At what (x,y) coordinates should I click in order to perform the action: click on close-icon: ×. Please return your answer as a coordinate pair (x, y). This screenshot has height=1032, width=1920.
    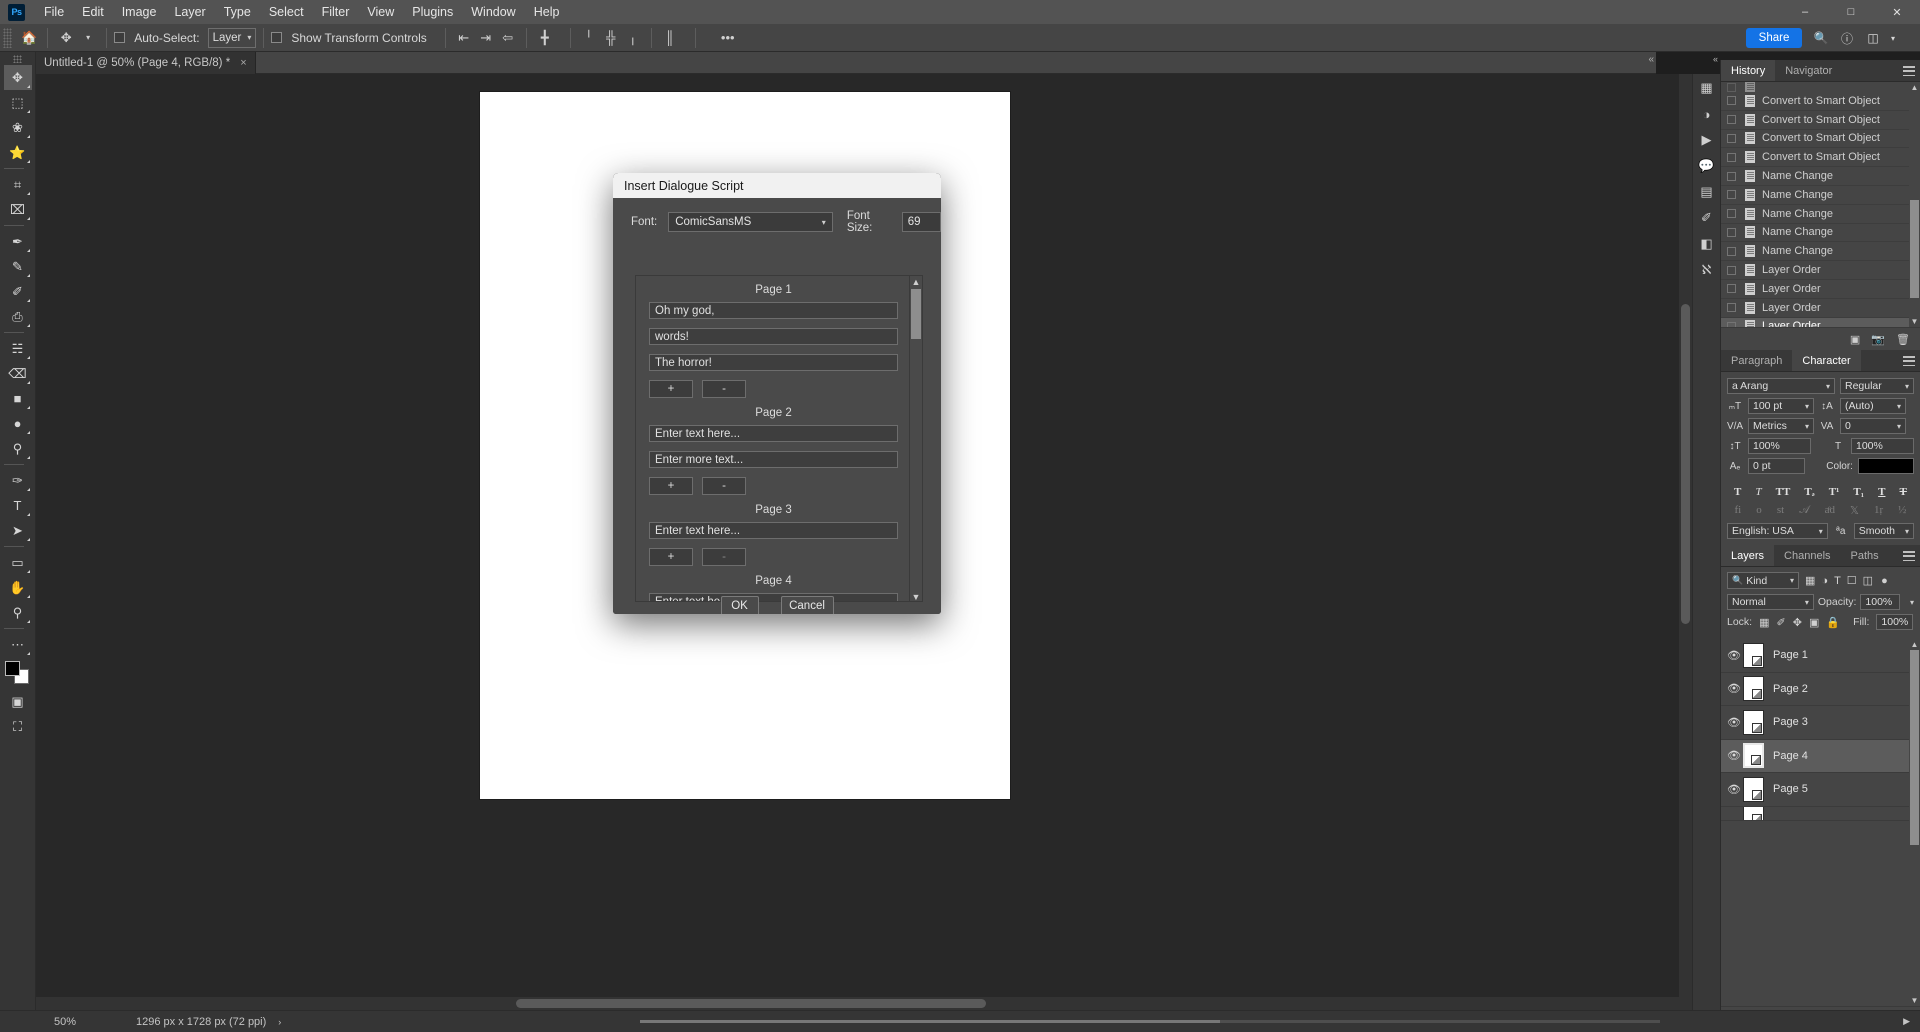
    Looking at the image, I should click on (243, 63).